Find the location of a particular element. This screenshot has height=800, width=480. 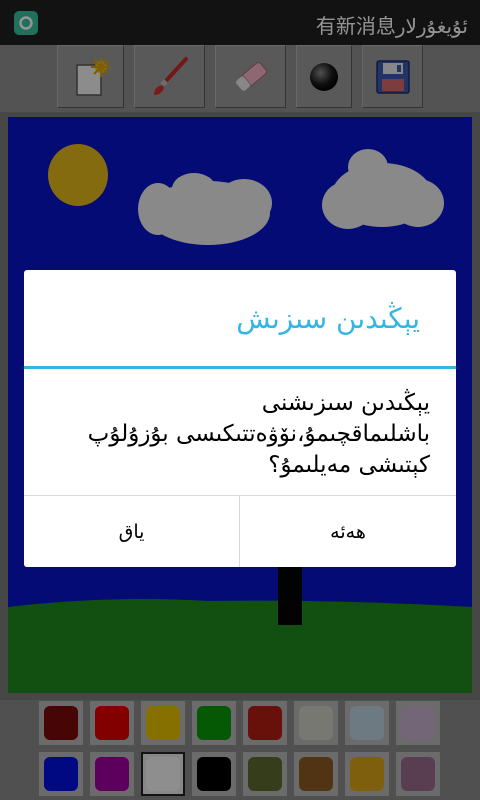

dialog-button-bar: ياق ھەئە is located at coordinates (240, 531).